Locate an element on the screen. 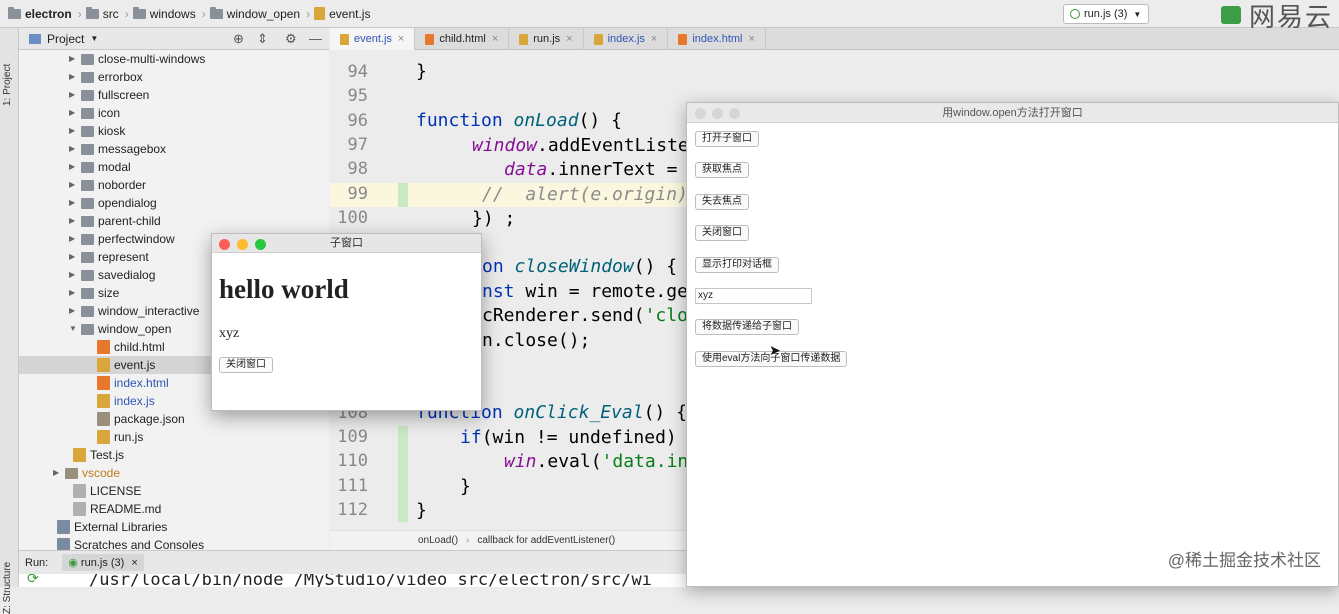 Image resolution: width=1339 pixels, height=614 pixels. tree-item: ▶ close-multi-windows is located at coordinates (169, 59).